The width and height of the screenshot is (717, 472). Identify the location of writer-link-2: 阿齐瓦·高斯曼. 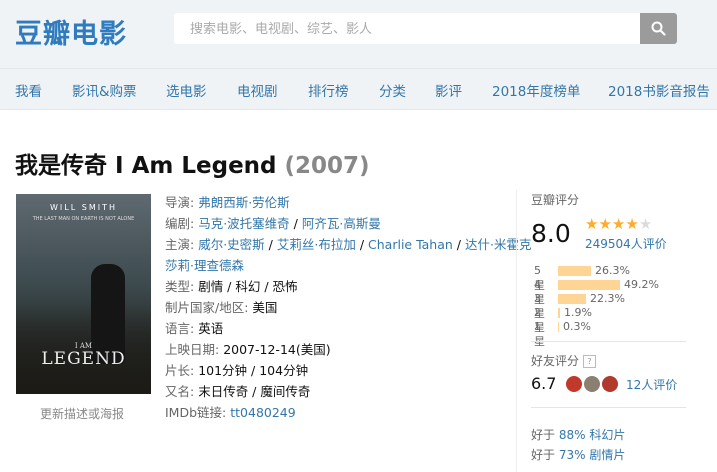
(341, 223).